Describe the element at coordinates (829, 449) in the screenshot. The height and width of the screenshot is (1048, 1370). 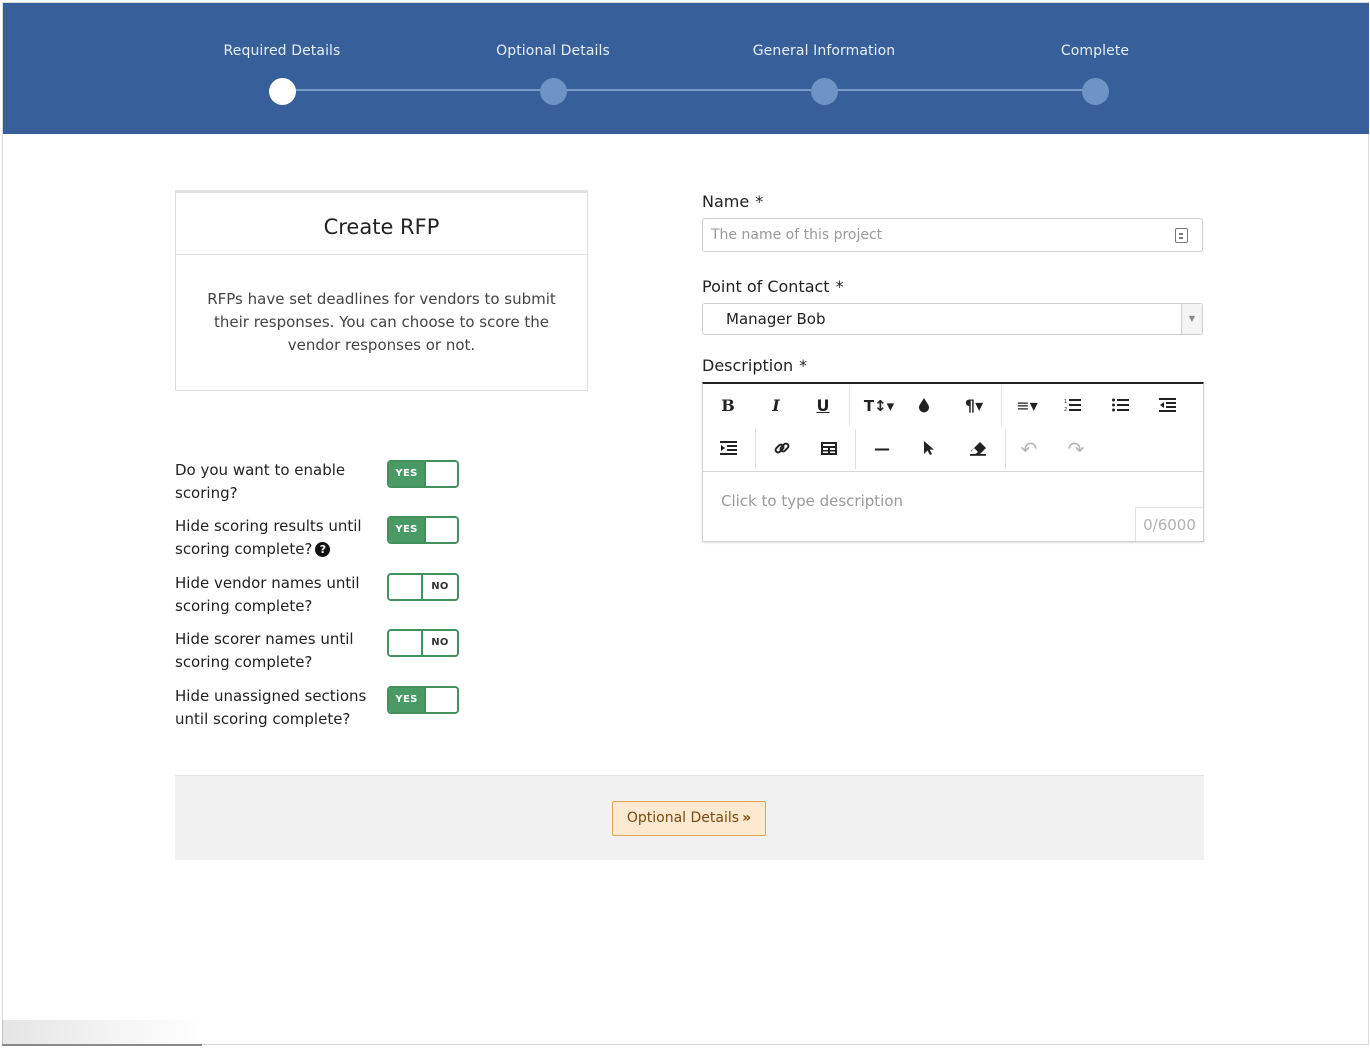
I see `table-icon` at that location.